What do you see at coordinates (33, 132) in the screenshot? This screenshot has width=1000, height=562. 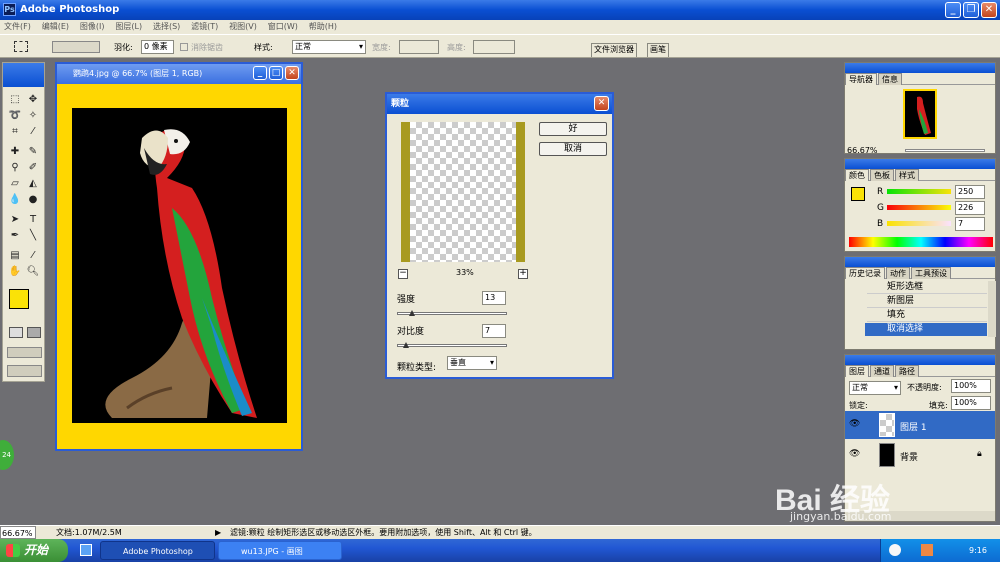 I see `slice-tool-icon: ⁄` at bounding box center [33, 132].